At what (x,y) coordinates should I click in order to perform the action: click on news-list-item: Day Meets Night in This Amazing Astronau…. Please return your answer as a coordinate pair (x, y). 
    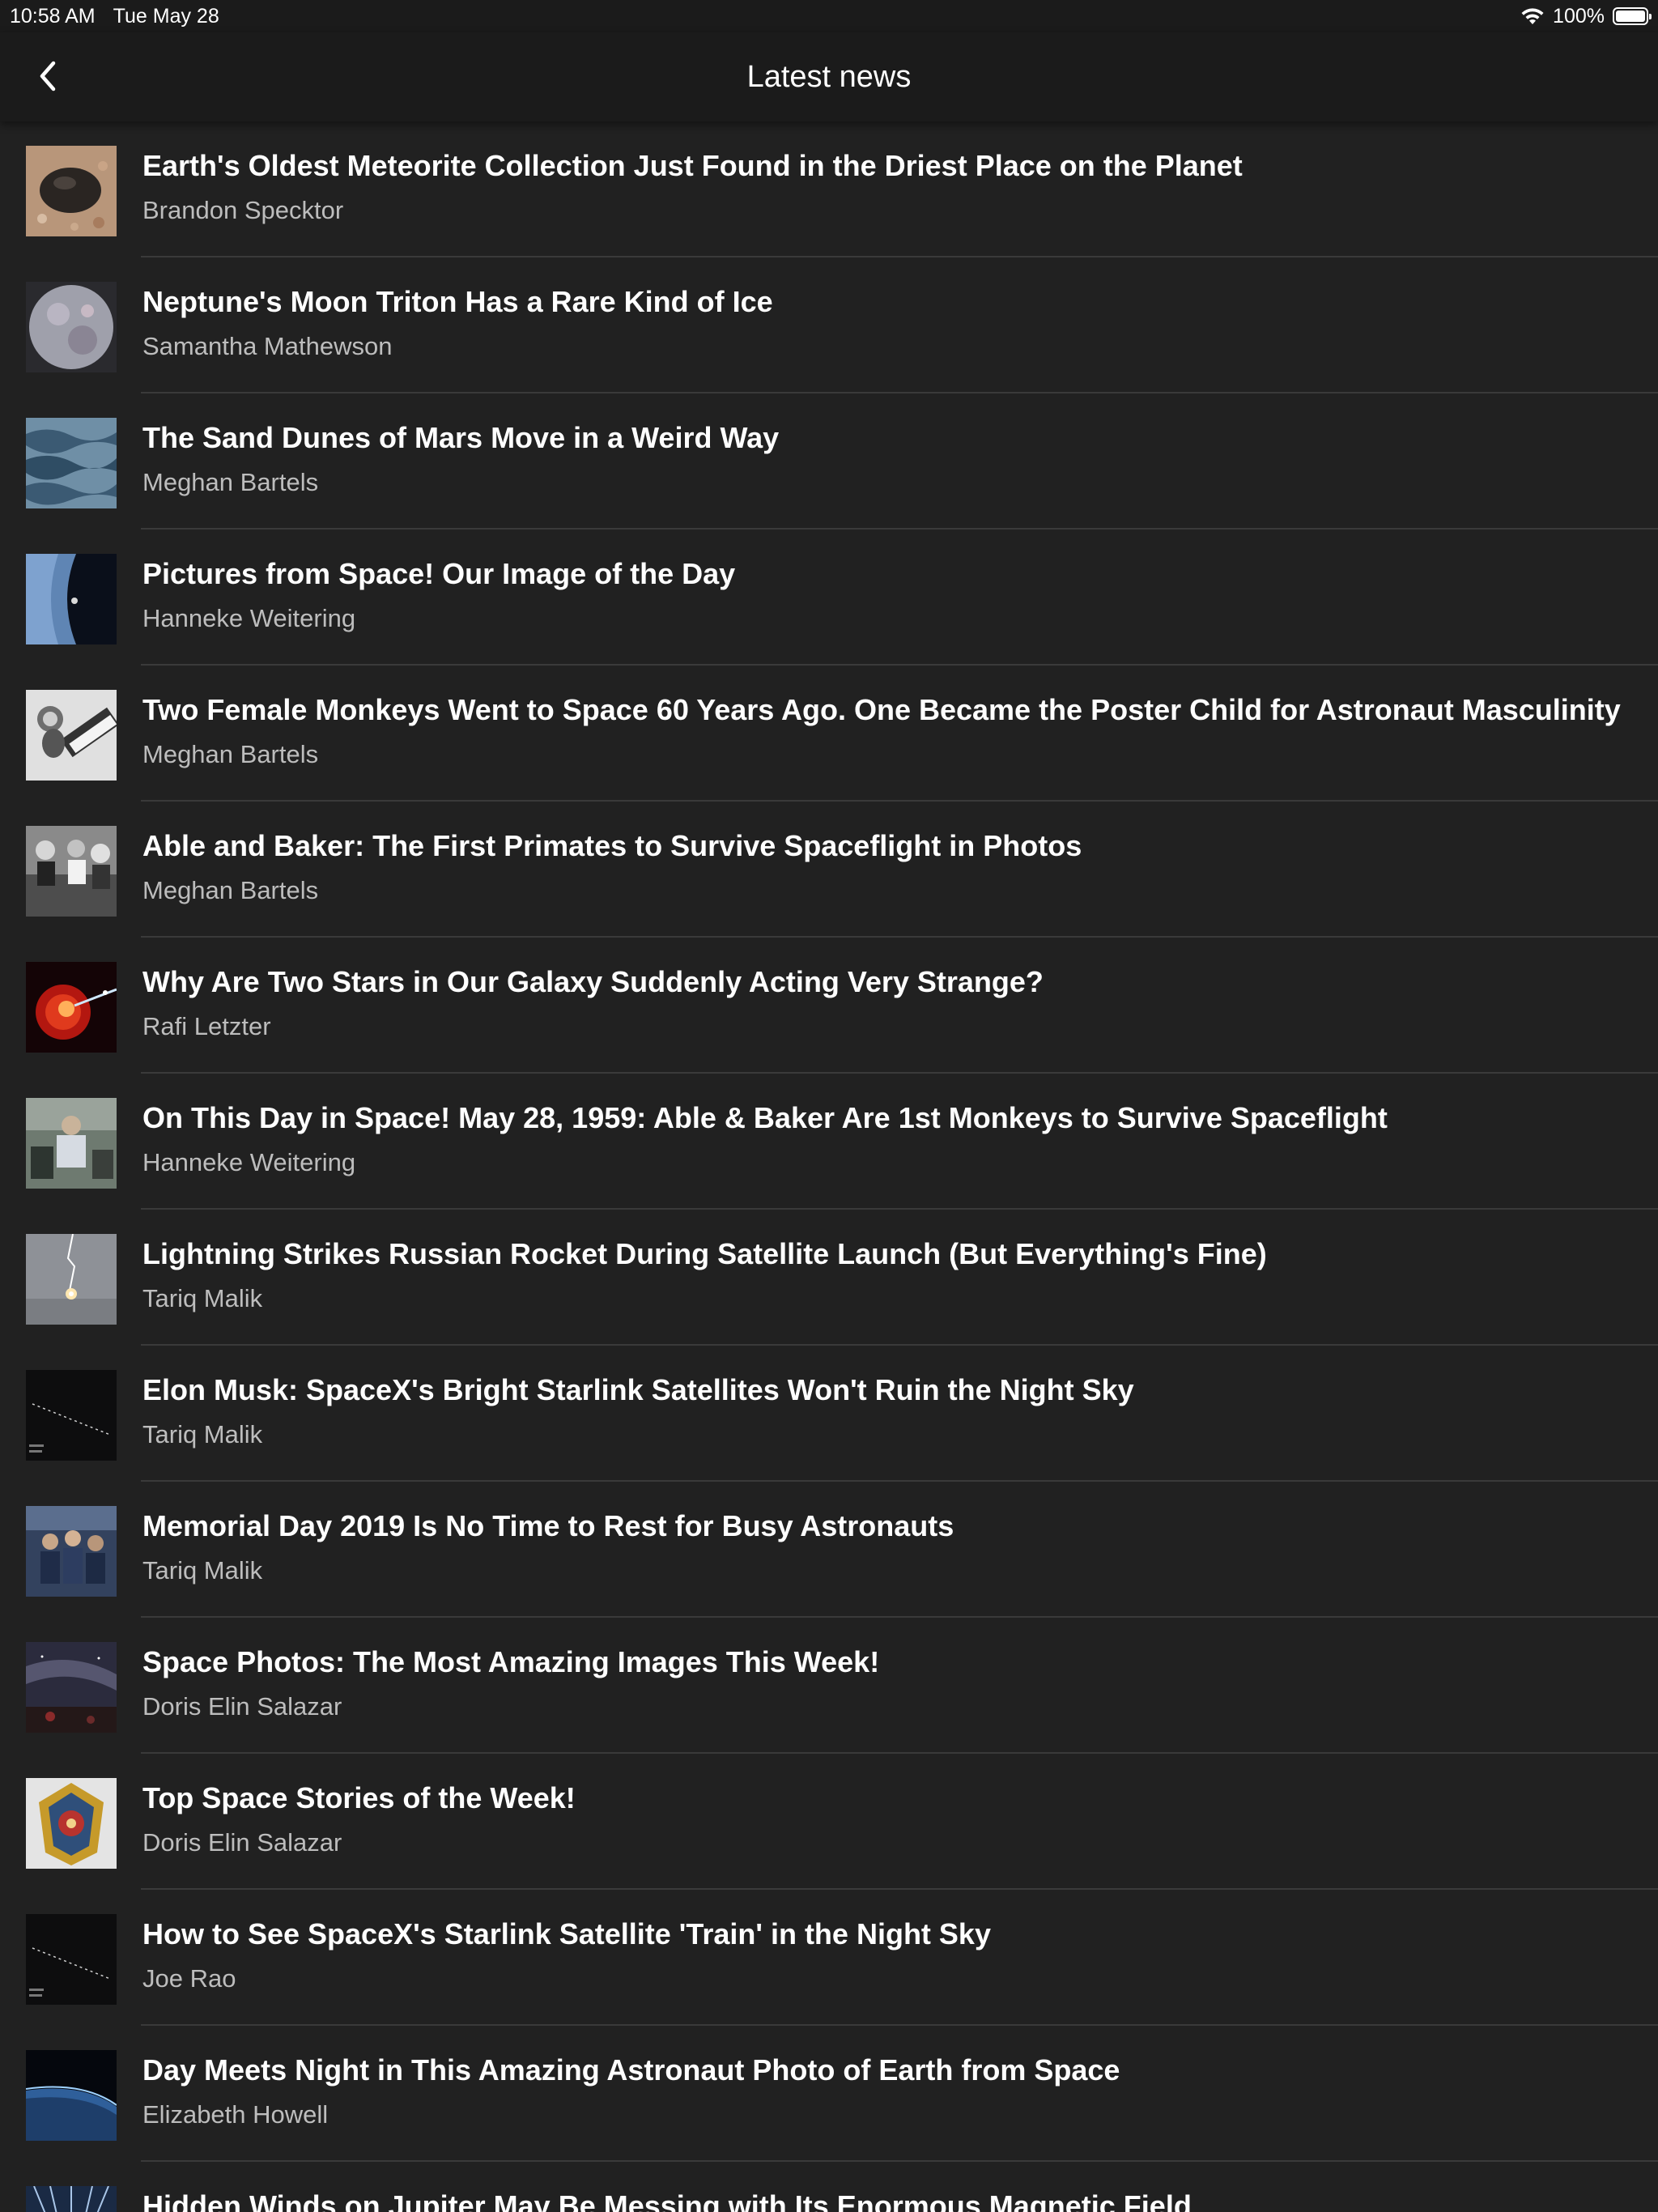
    Looking at the image, I should click on (829, 2094).